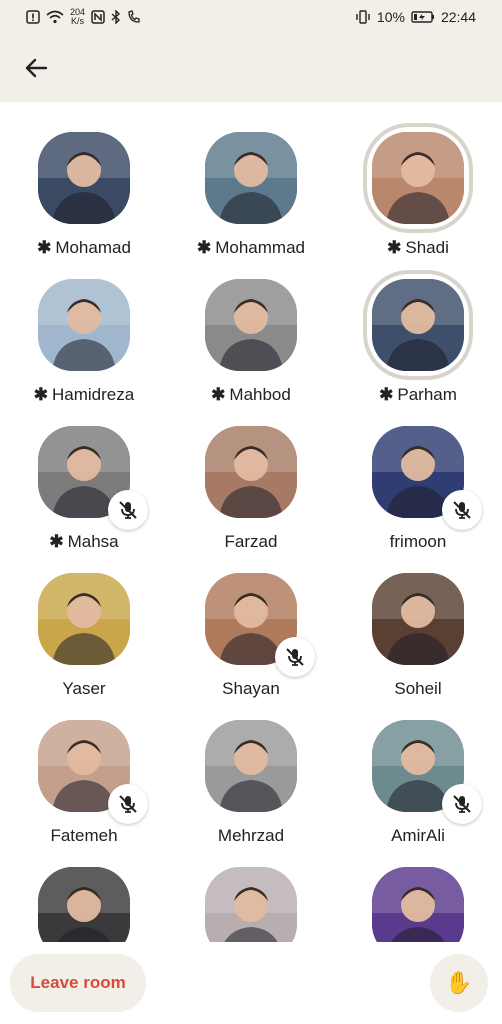 This screenshot has height=1024, width=502. I want to click on participant-tile: ✱ Mohammad, so click(251, 179).